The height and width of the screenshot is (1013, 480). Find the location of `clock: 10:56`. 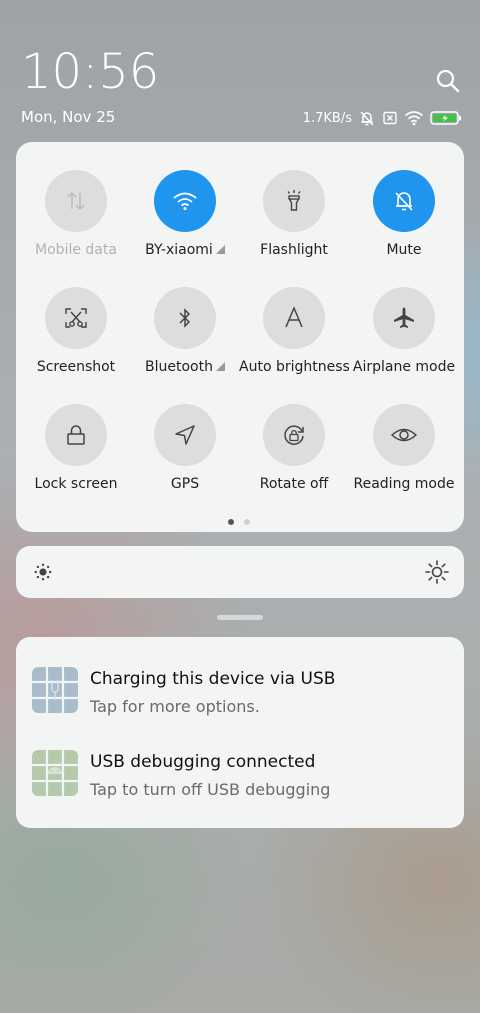

clock: 10:56 is located at coordinates (90, 72).